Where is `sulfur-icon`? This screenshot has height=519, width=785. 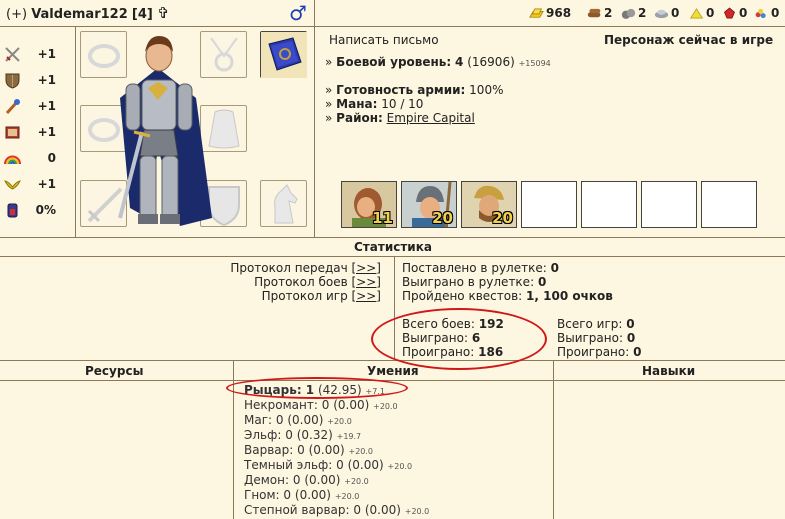
sulfur-icon is located at coordinates (696, 12).